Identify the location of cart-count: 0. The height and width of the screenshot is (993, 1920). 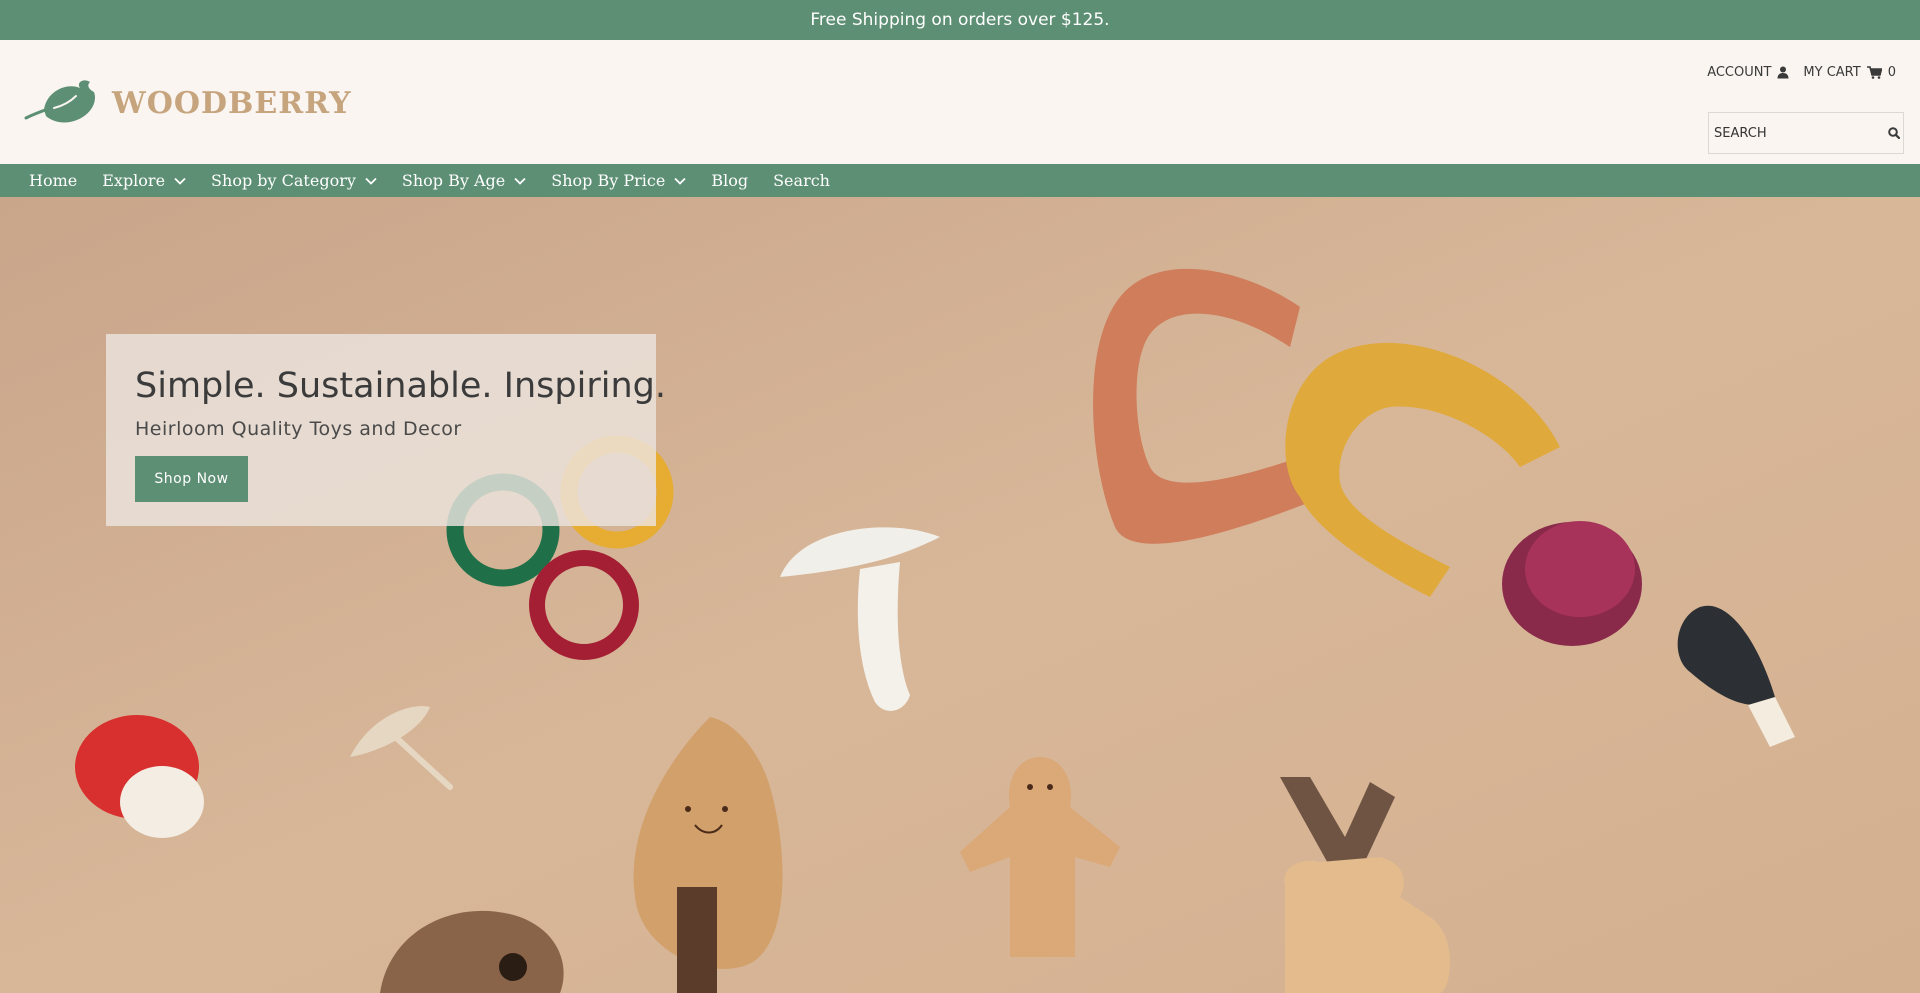
(1891, 72).